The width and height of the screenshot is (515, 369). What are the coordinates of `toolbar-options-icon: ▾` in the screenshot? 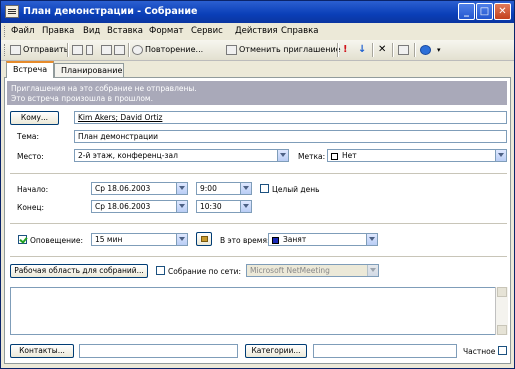 It's located at (439, 50).